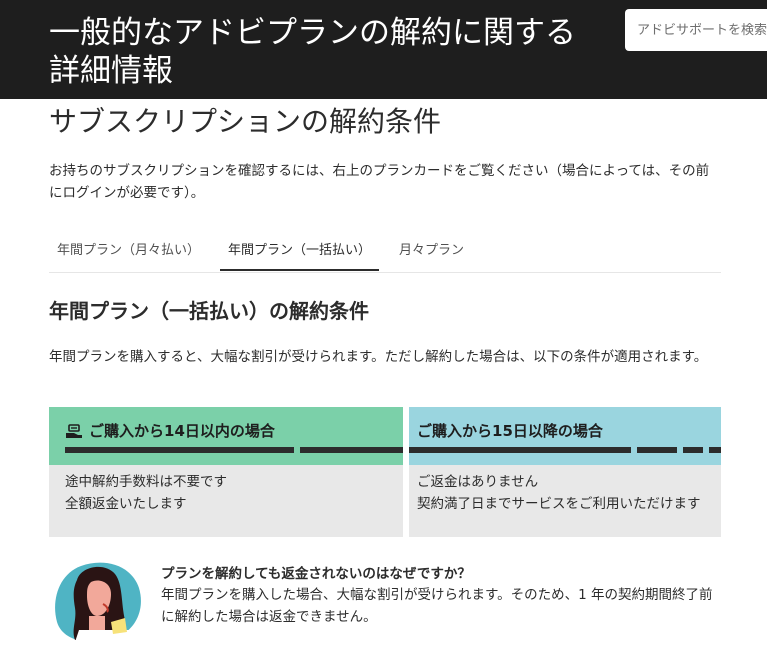  Describe the element at coordinates (559, 504) in the screenshot. I see `card-line: 契約満了日までサービスをご利用いただけます` at that location.